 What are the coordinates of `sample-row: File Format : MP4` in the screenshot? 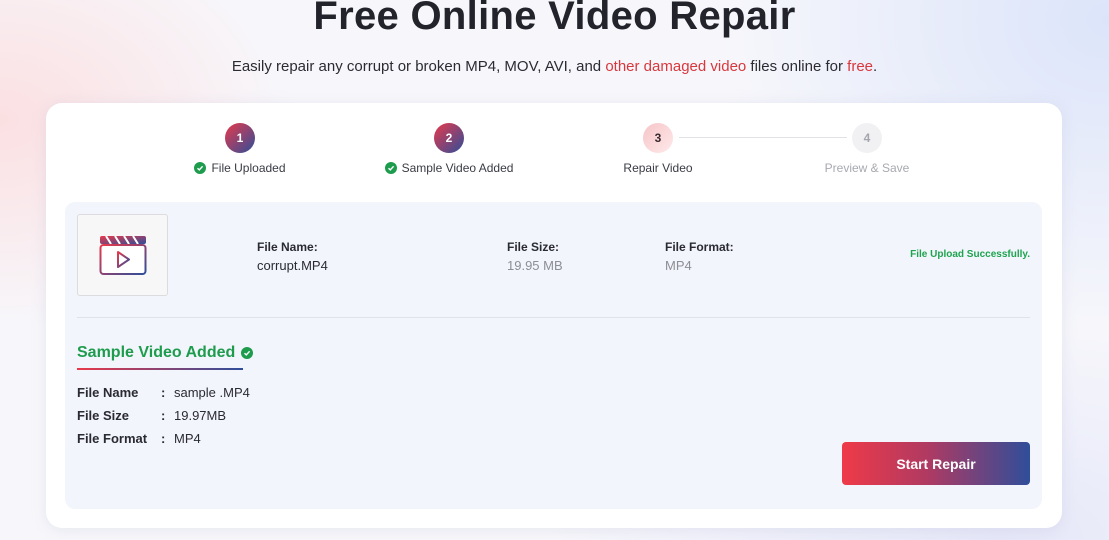 It's located at (139, 438).